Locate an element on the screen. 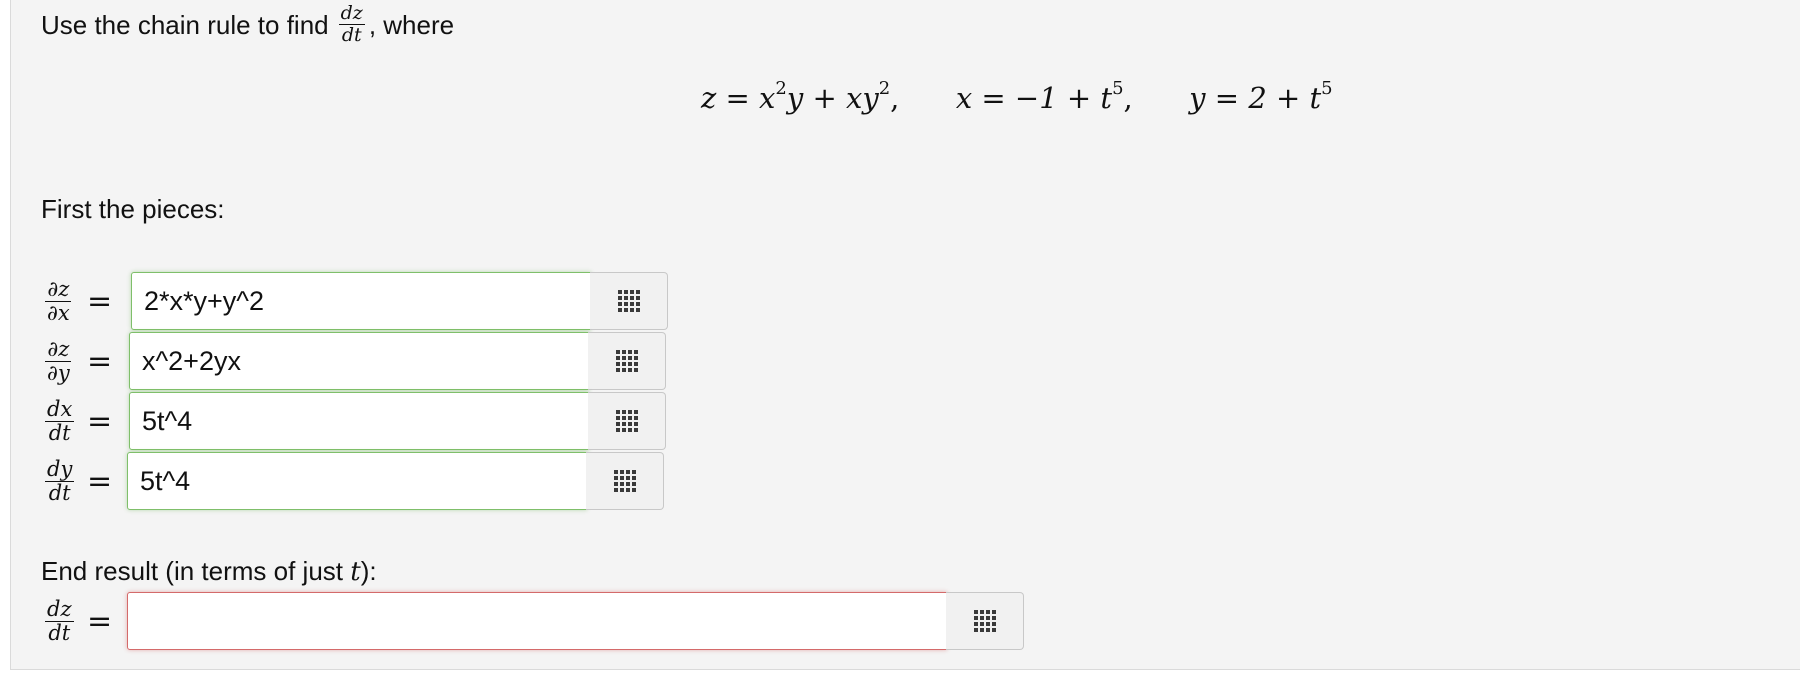 This screenshot has width=1800, height=674. dx-dt-fraction: dx dt is located at coordinates (60, 420).